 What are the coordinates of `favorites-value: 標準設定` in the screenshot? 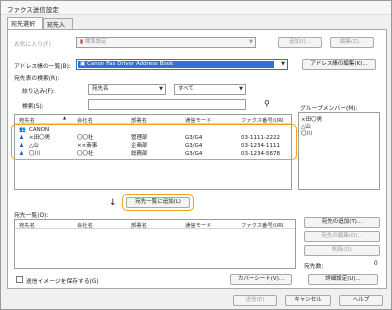 It's located at (95, 42).